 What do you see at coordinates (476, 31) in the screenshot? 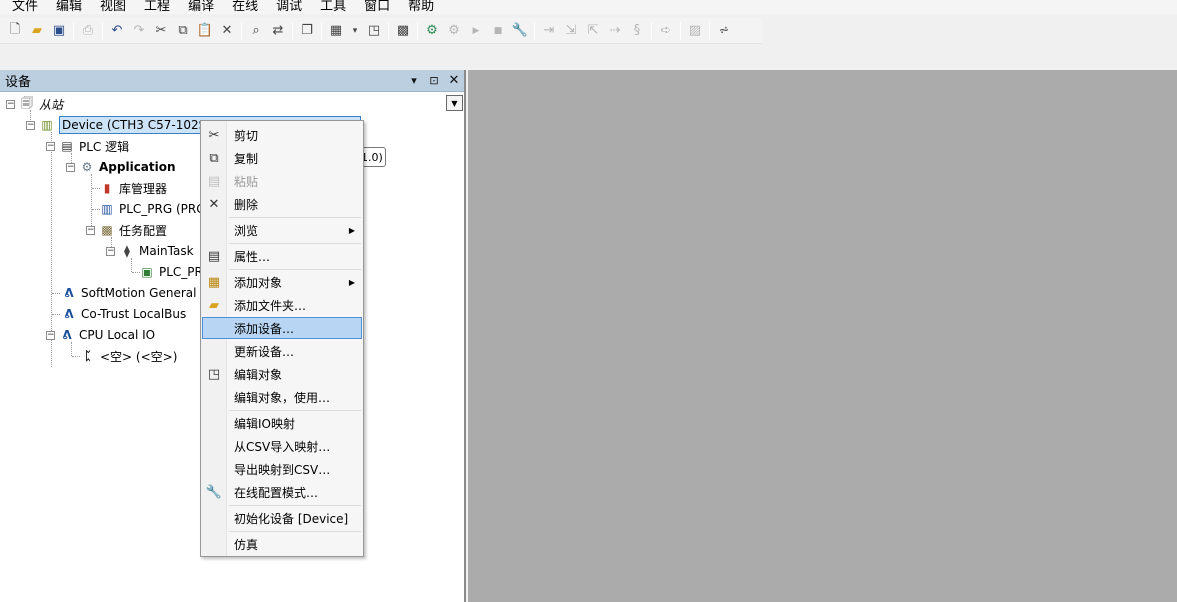
I see `start-icon: ▶` at bounding box center [476, 31].